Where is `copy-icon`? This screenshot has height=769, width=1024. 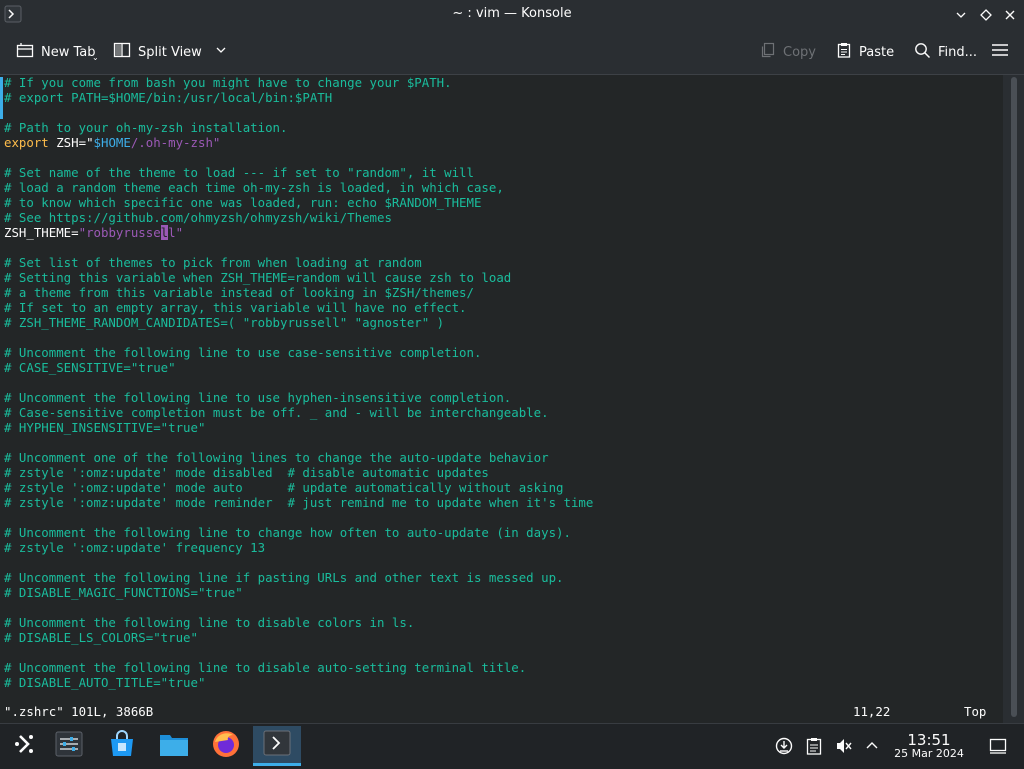
copy-icon is located at coordinates (768, 52).